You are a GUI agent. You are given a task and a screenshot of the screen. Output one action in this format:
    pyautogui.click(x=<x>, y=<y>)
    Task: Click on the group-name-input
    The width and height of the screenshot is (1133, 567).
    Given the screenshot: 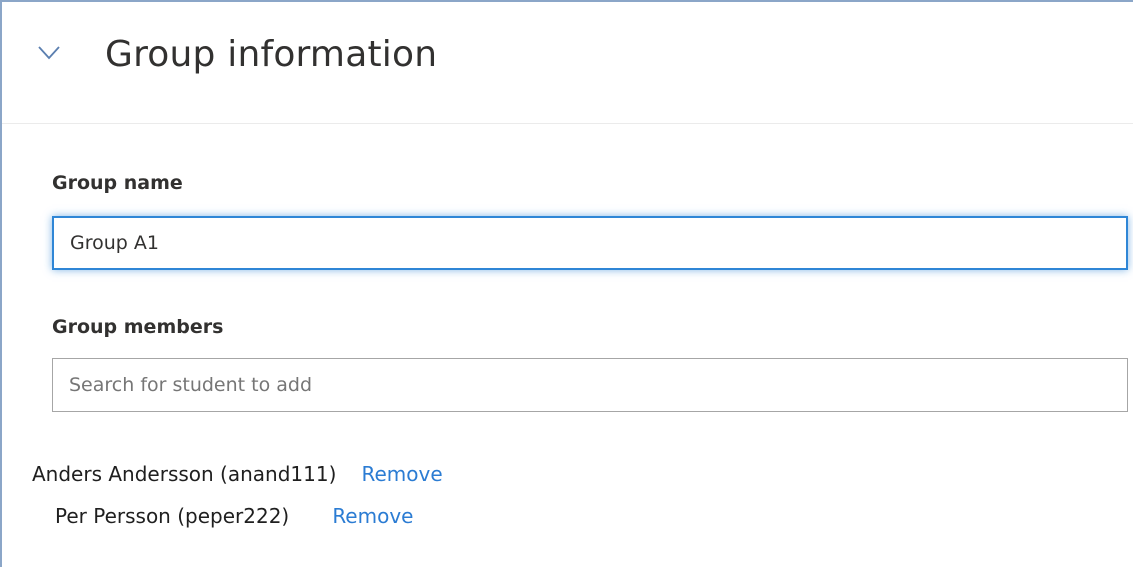 What is the action you would take?
    pyautogui.click(x=590, y=243)
    